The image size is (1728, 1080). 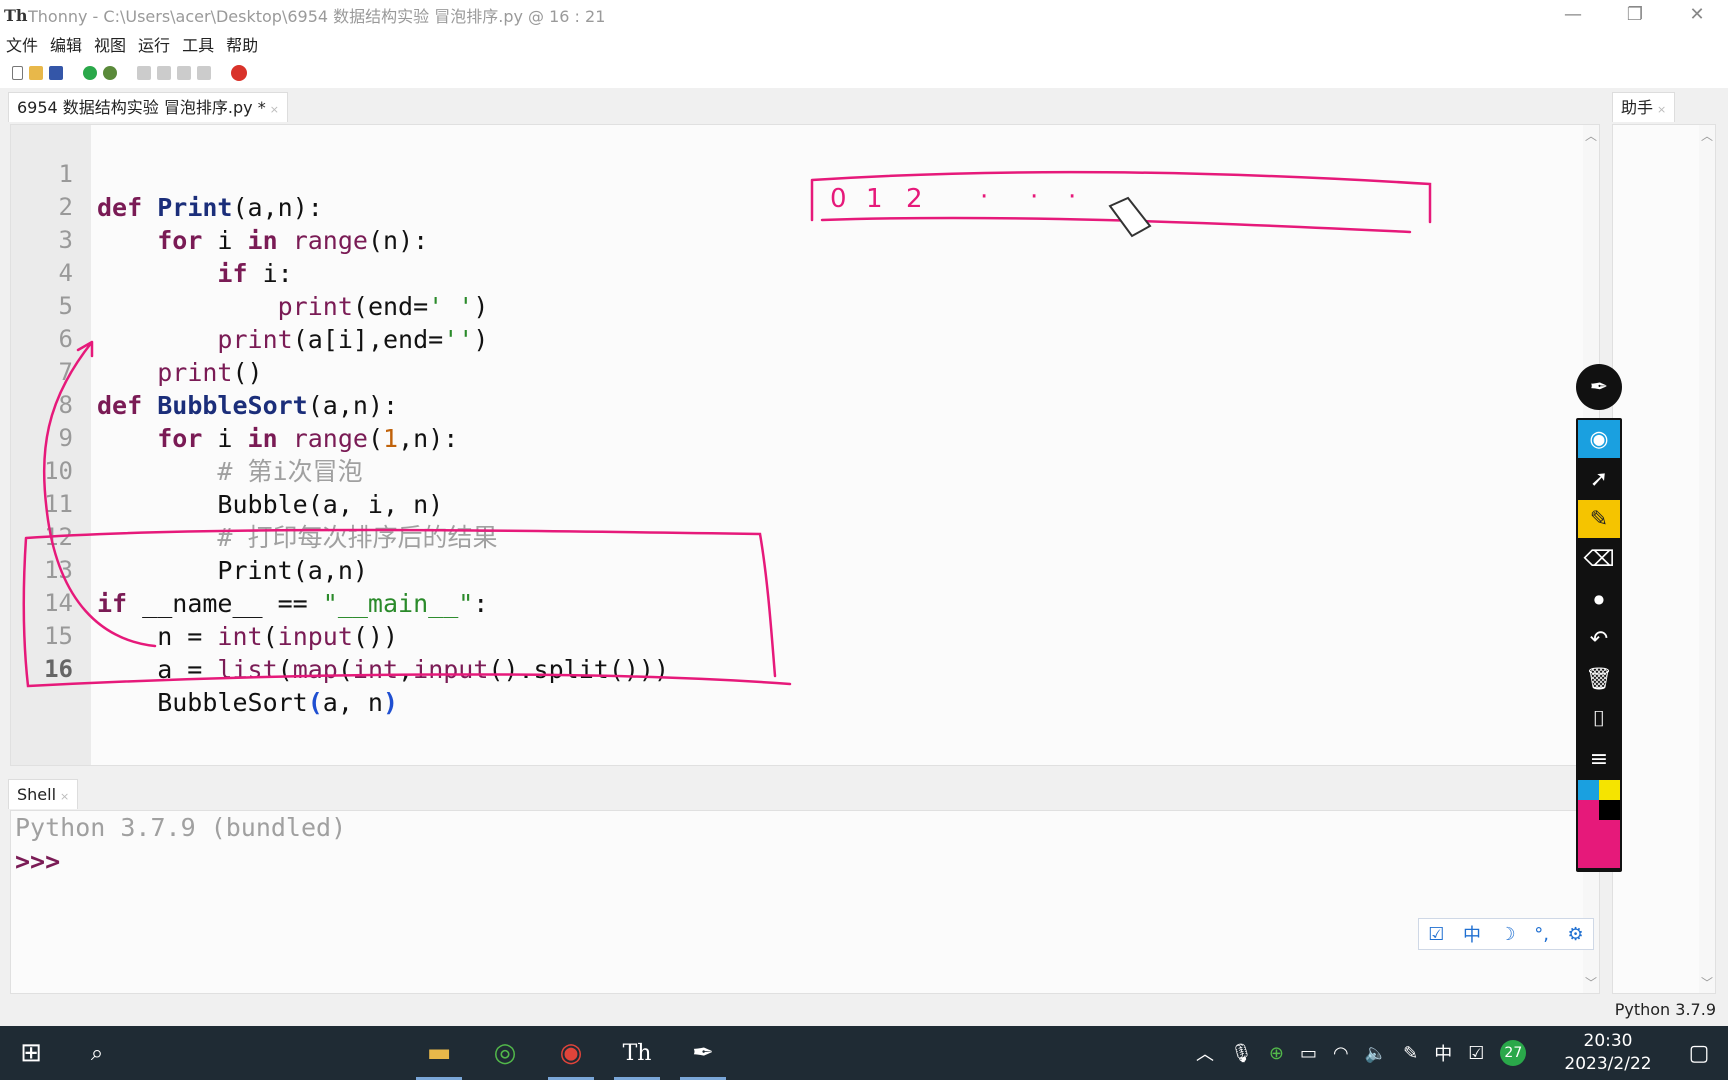 What do you see at coordinates (1707, 559) in the screenshot?
I see `assistant-scrollbar: ︿ ﹀` at bounding box center [1707, 559].